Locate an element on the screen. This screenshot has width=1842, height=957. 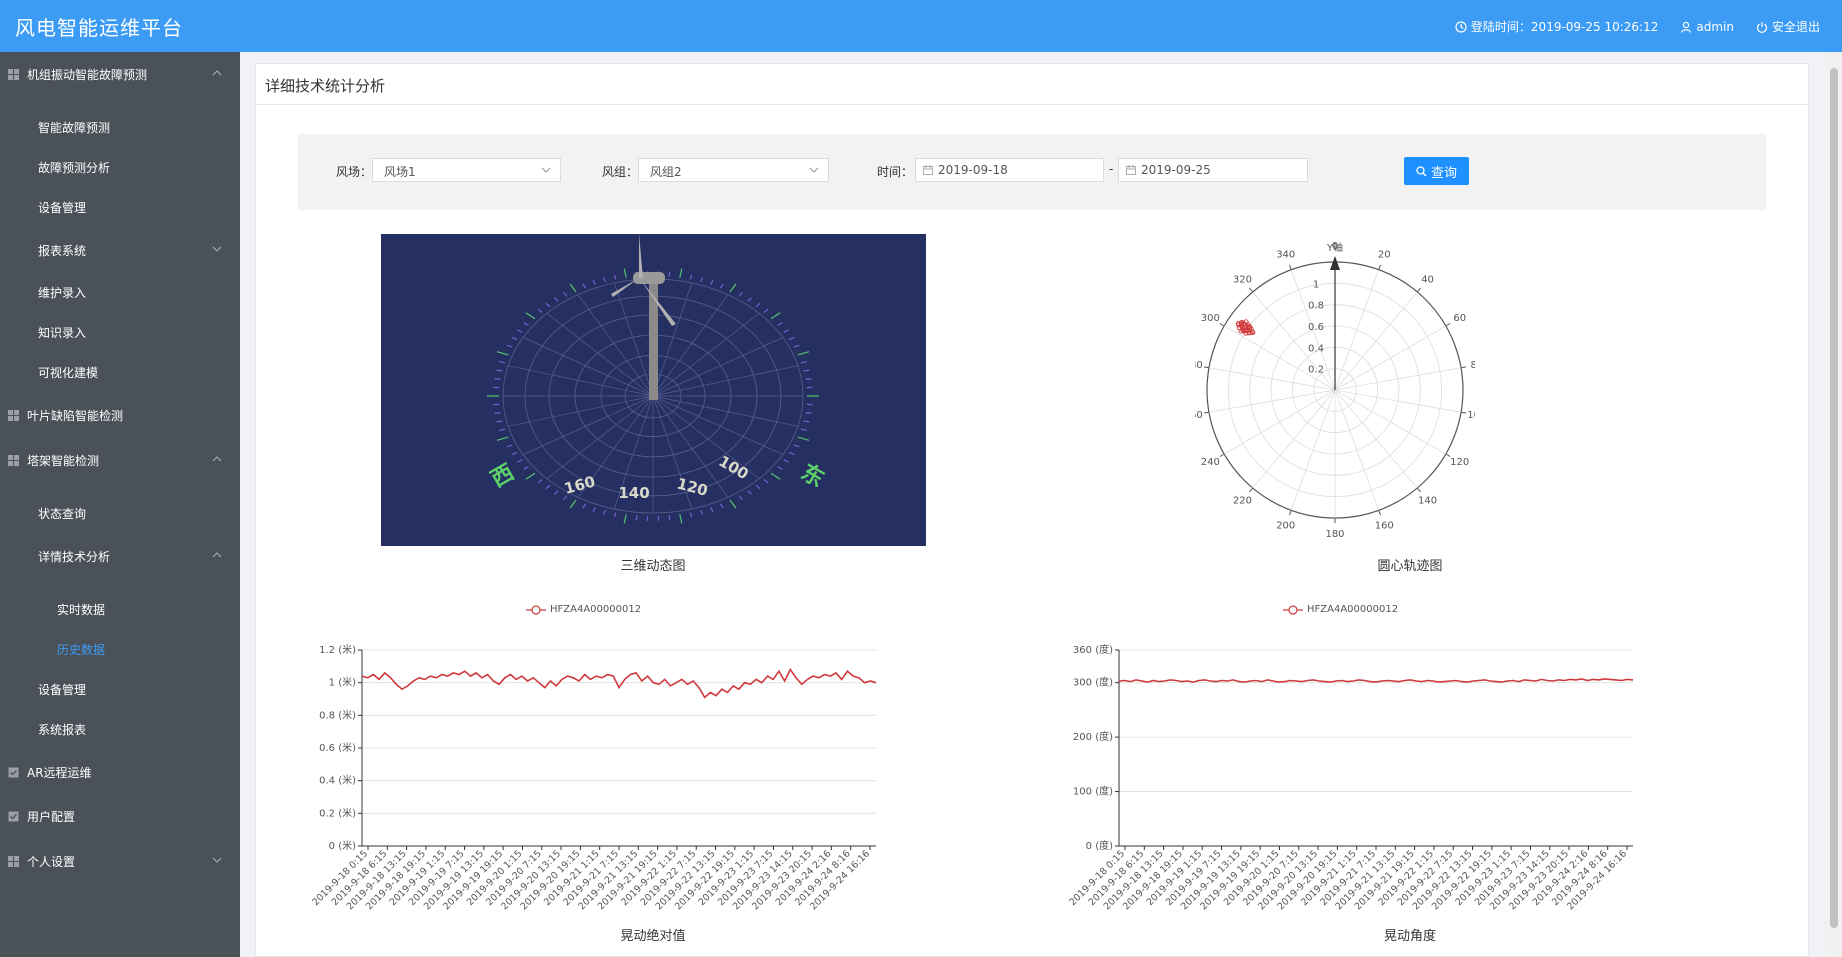
sidebar-item: 机组振动智能故障预测 is located at coordinates (120, 74).